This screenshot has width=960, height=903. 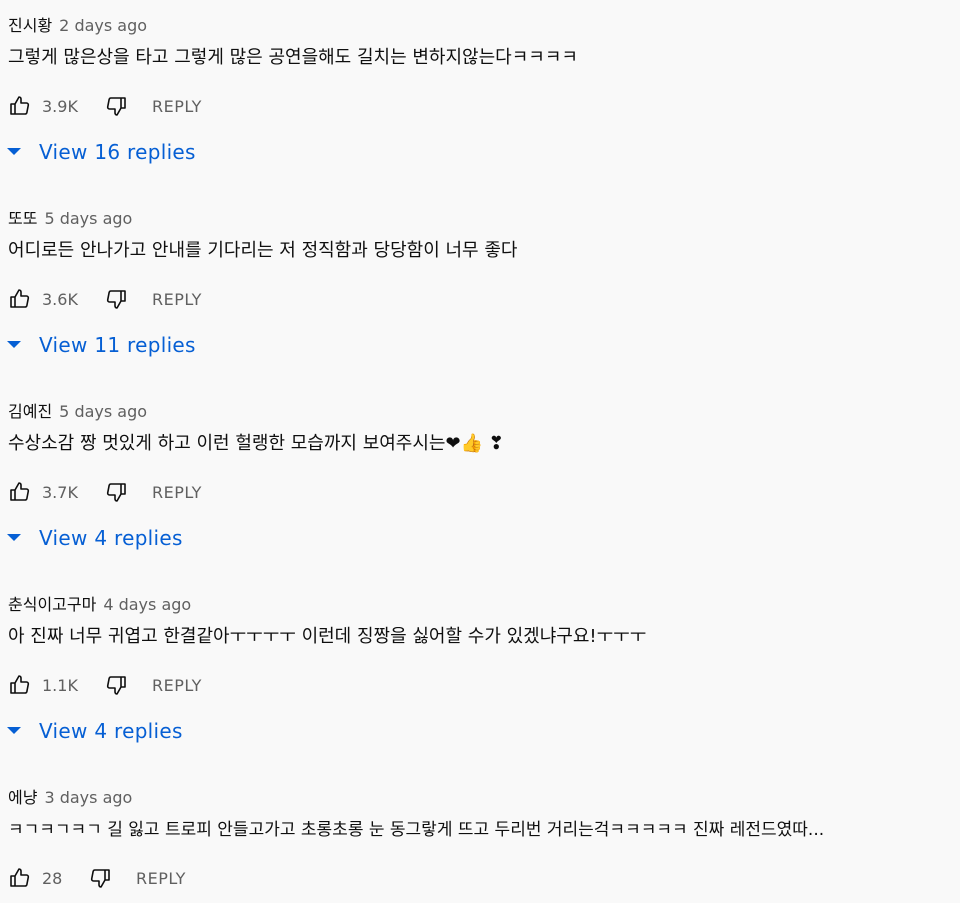 I want to click on like-count: 1.1K, so click(x=60, y=685).